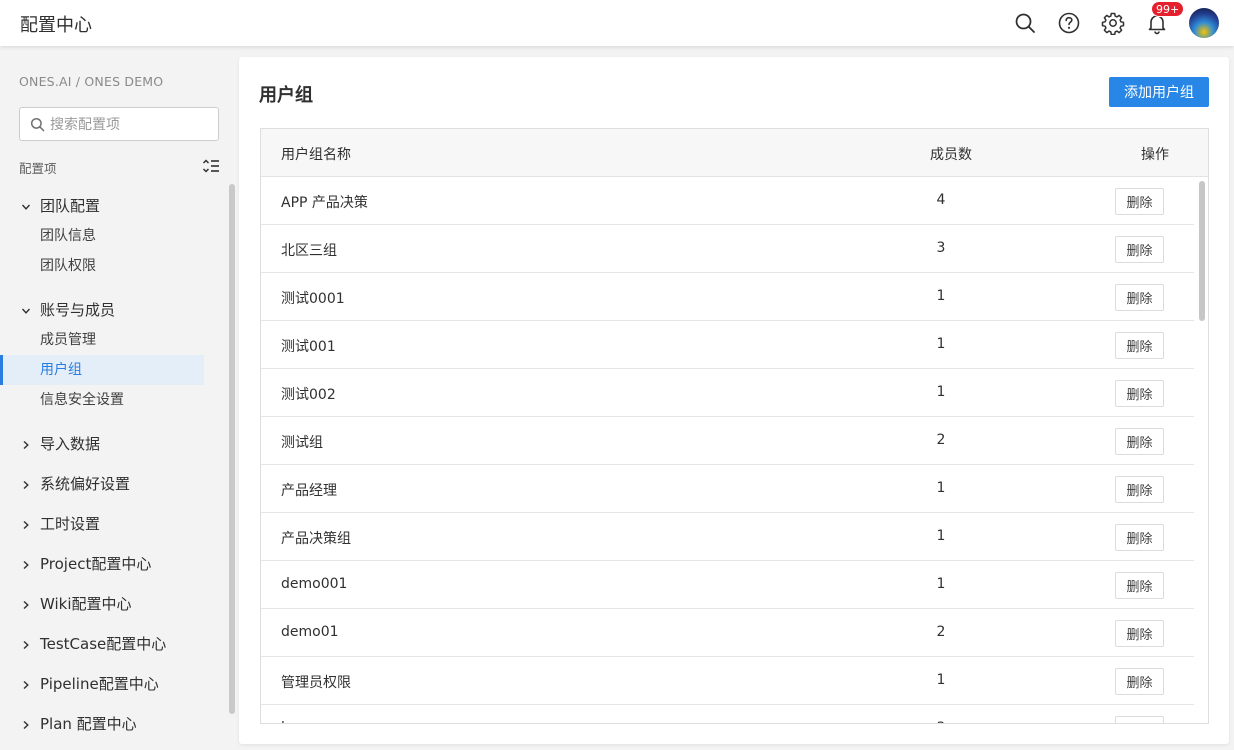  Describe the element at coordinates (941, 440) in the screenshot. I see `member-count-cell: 2` at that location.